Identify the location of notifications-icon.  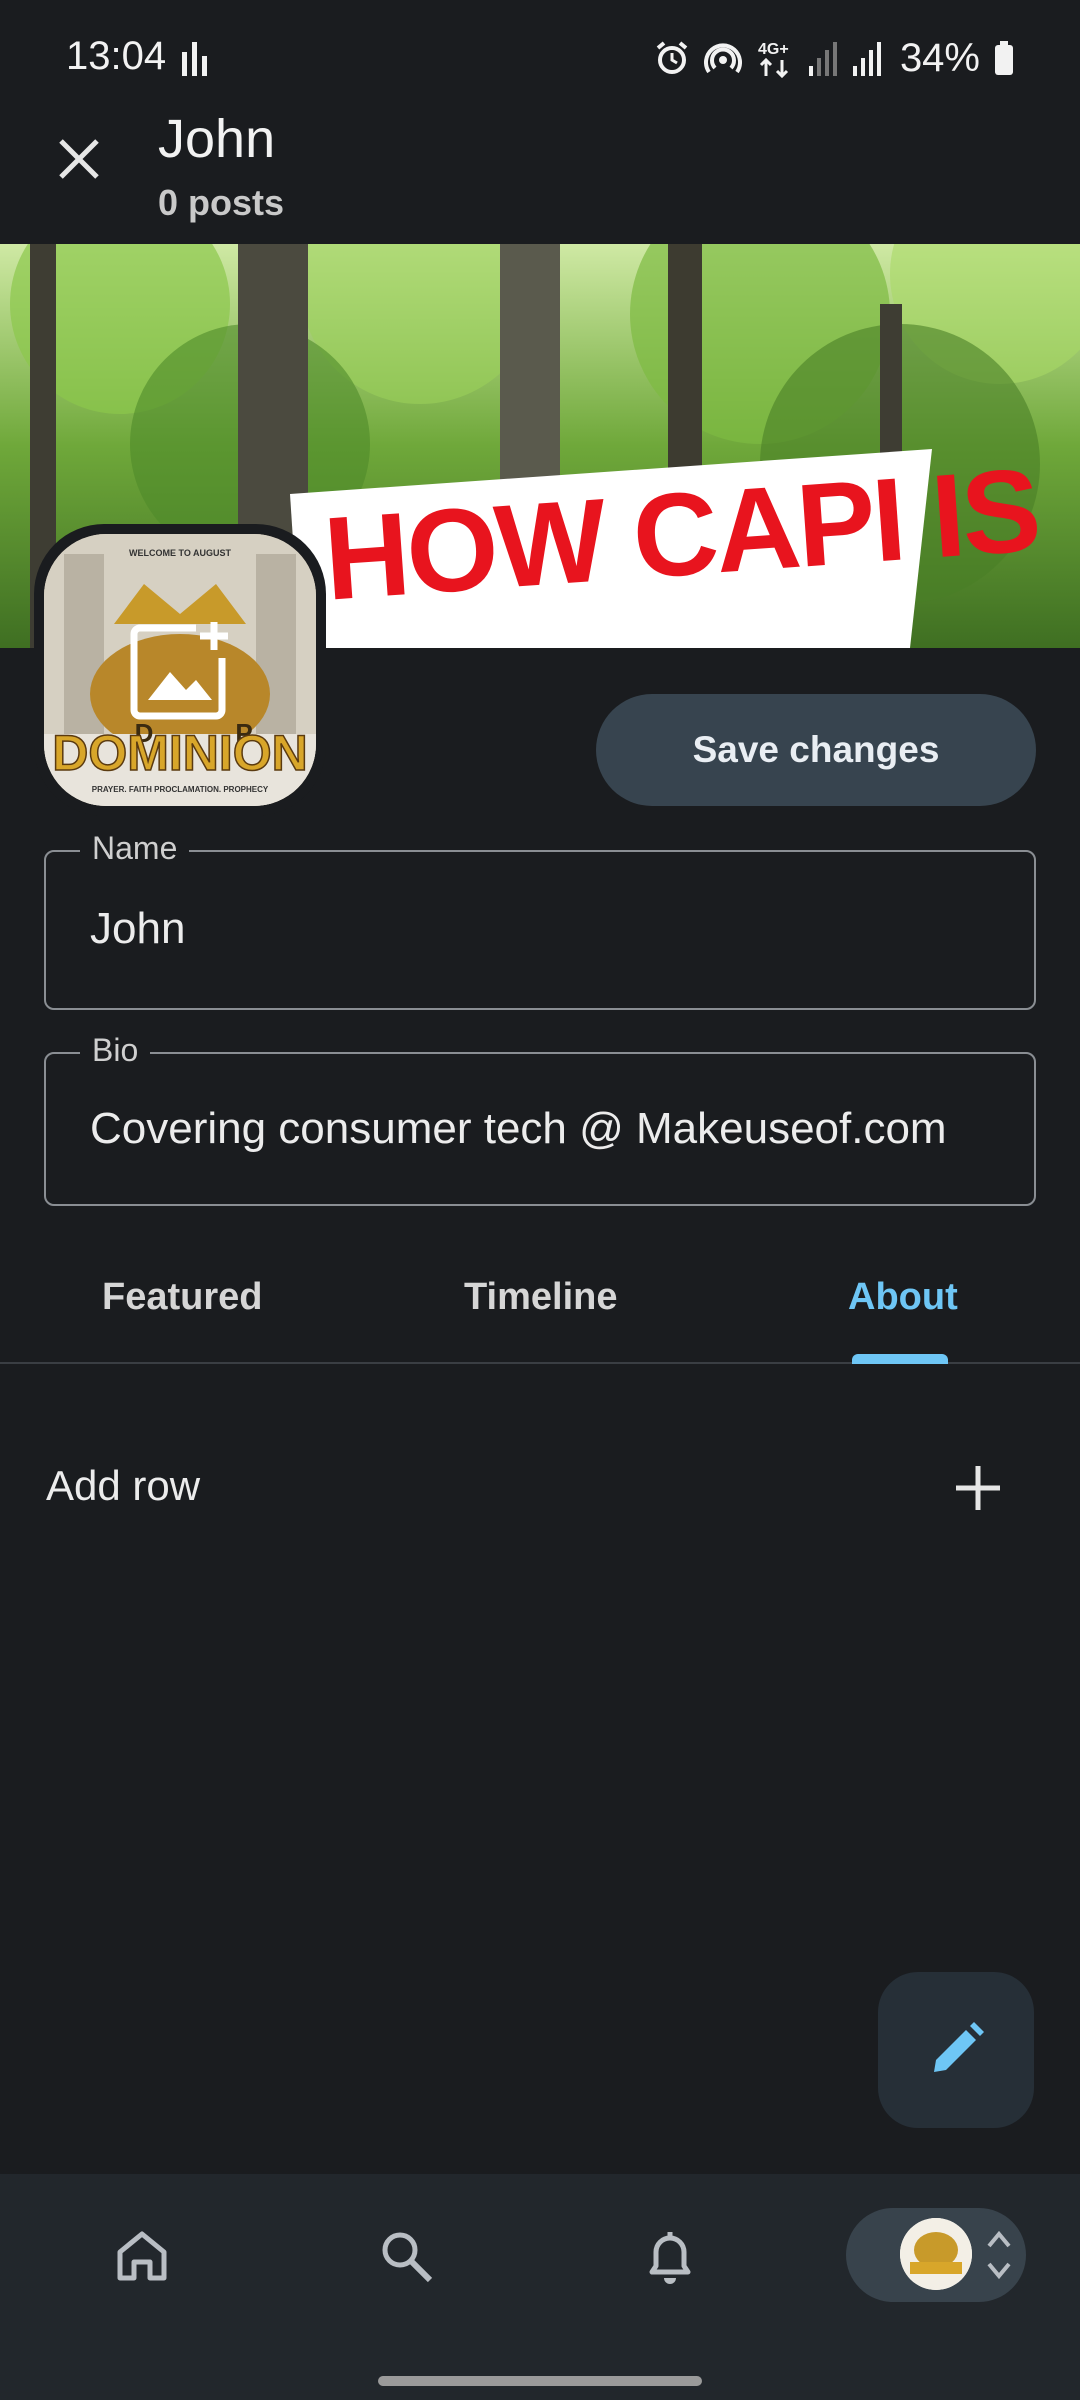
(670, 2258).